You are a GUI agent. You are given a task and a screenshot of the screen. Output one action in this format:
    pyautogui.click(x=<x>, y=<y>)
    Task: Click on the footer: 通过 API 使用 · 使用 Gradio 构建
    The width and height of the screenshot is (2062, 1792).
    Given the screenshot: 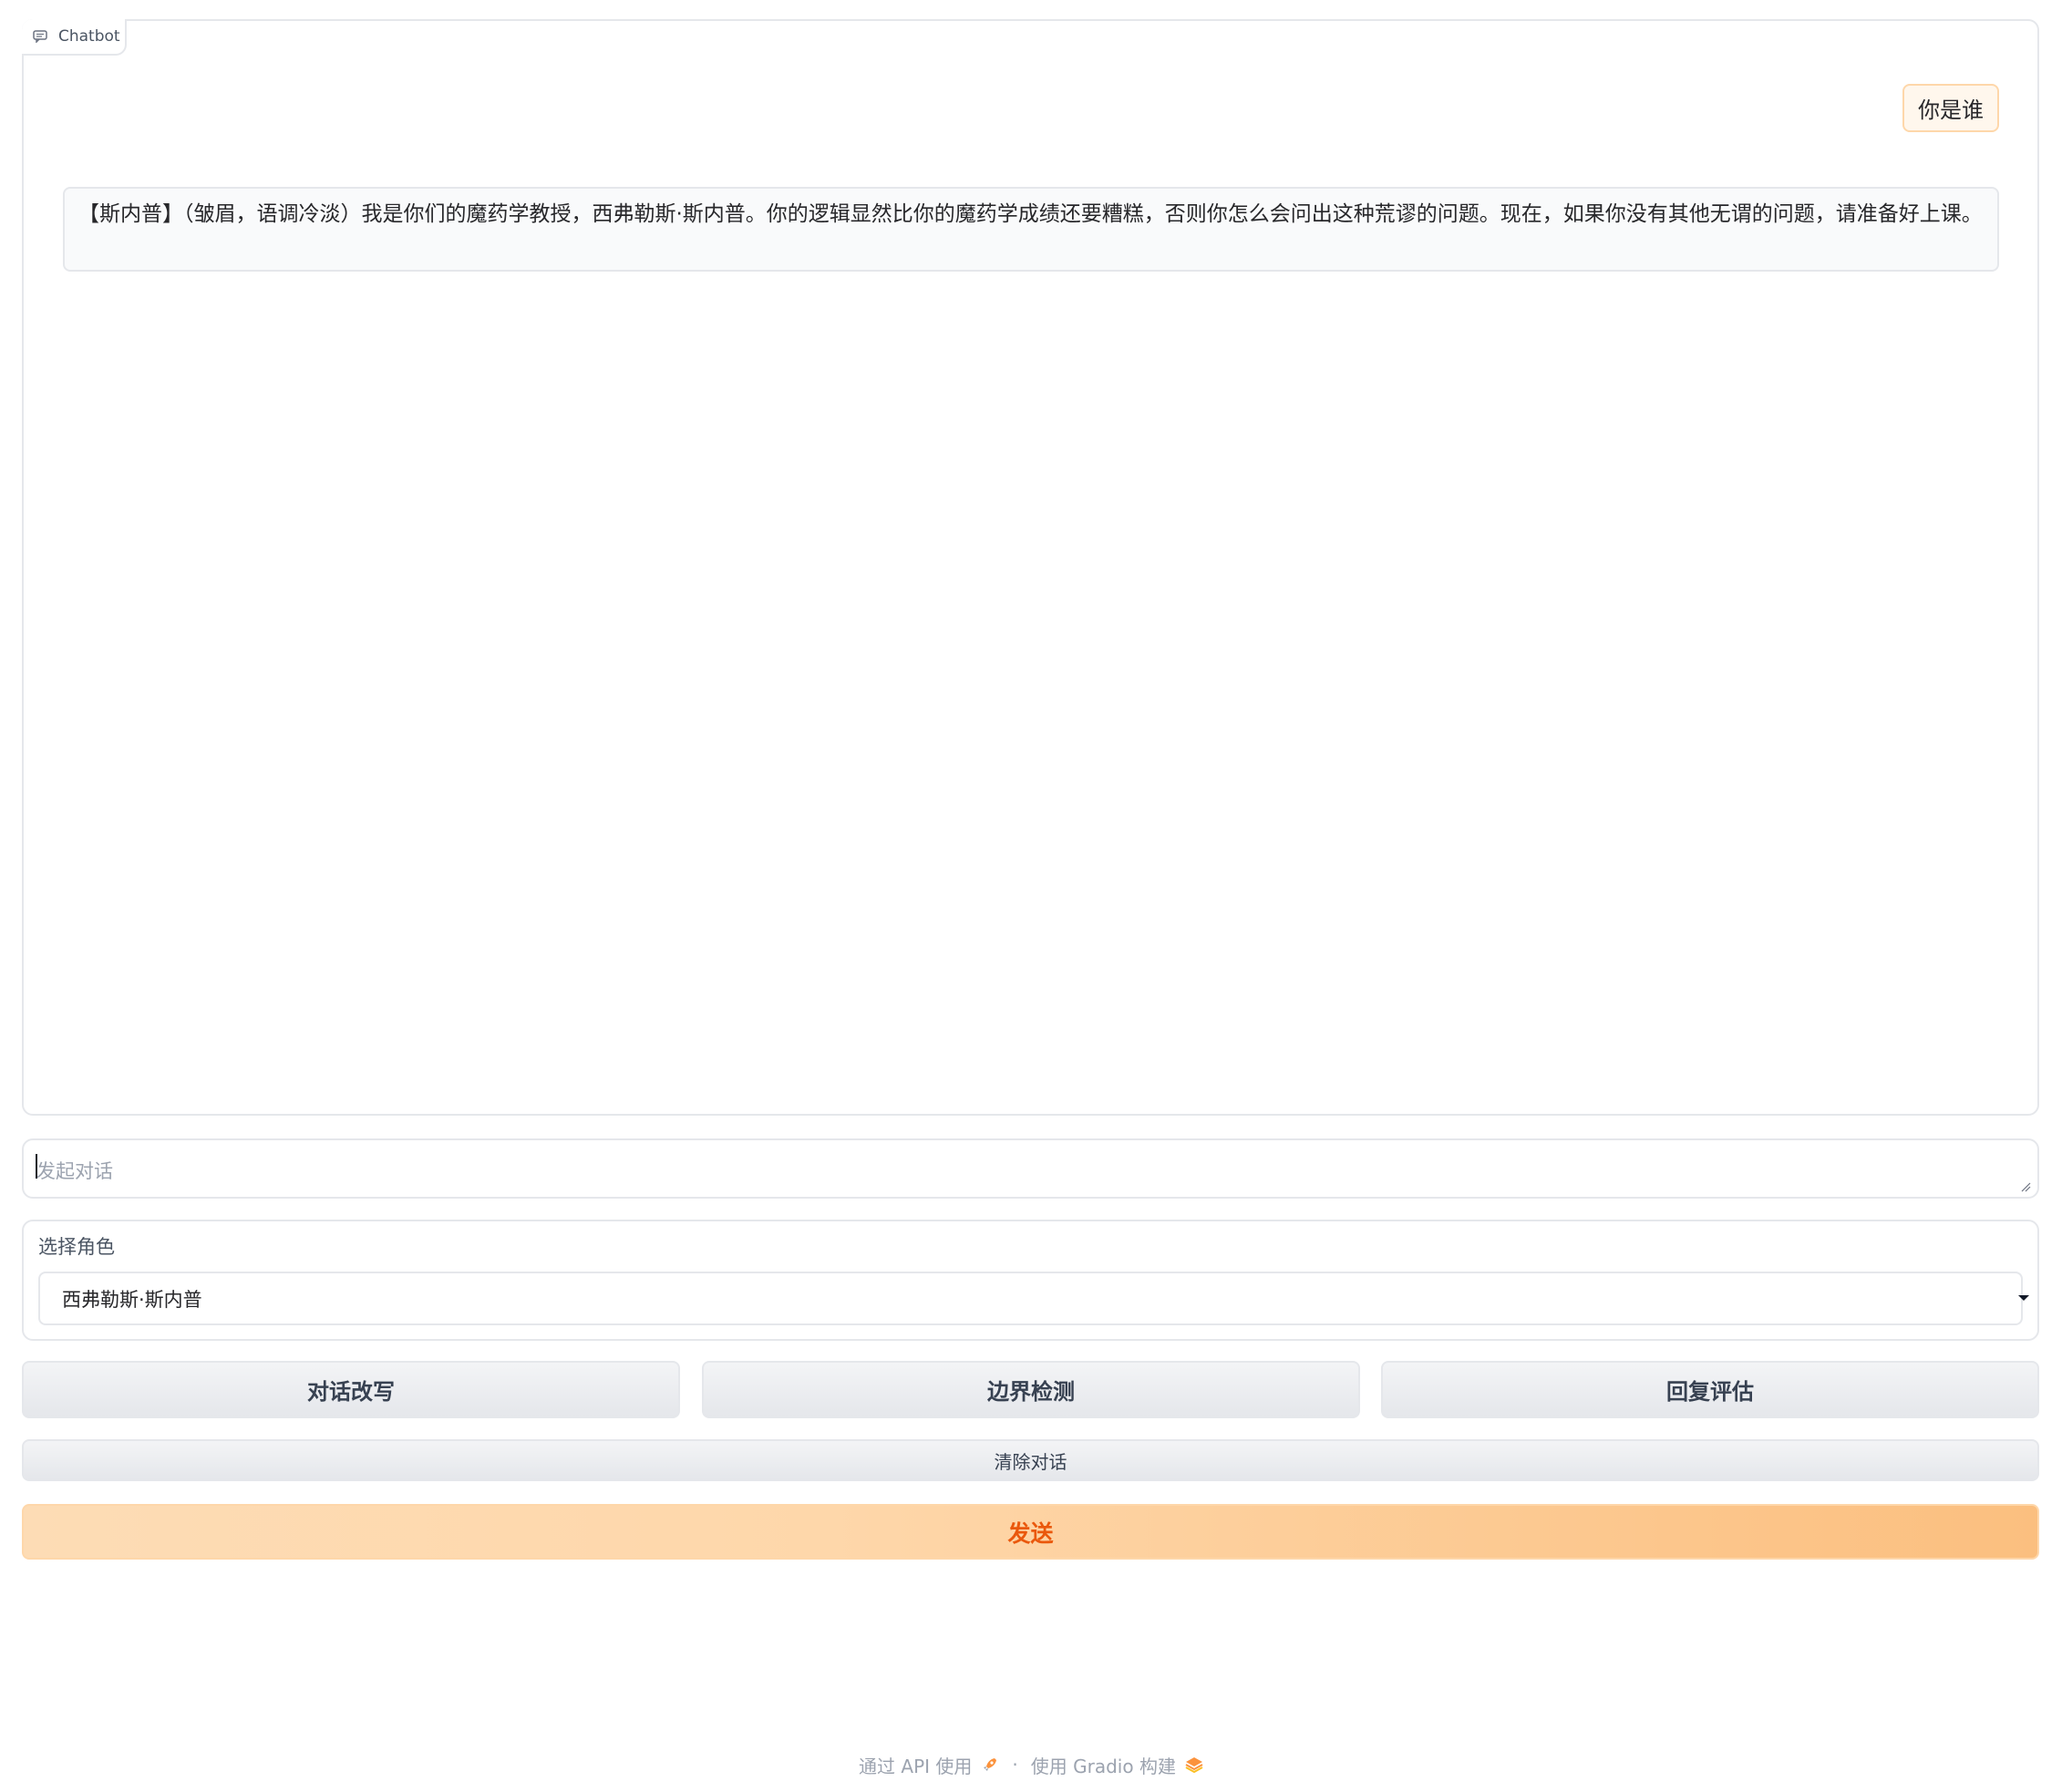 What is the action you would take?
    pyautogui.click(x=1031, y=1764)
    